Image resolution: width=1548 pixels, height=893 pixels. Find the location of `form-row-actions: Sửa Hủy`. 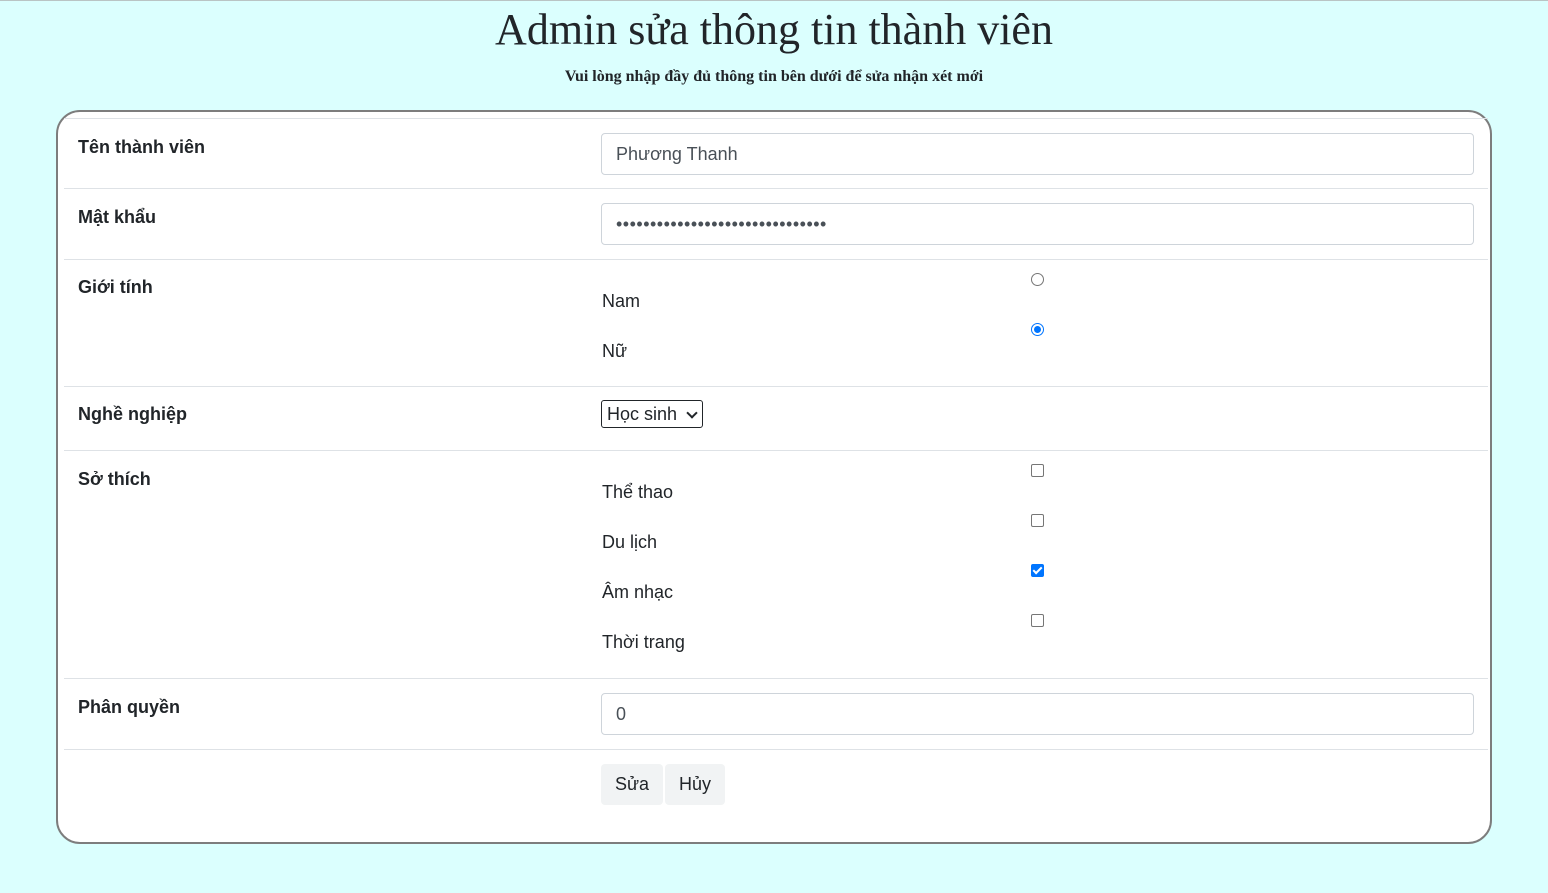

form-row-actions: Sửa Hủy is located at coordinates (776, 789).